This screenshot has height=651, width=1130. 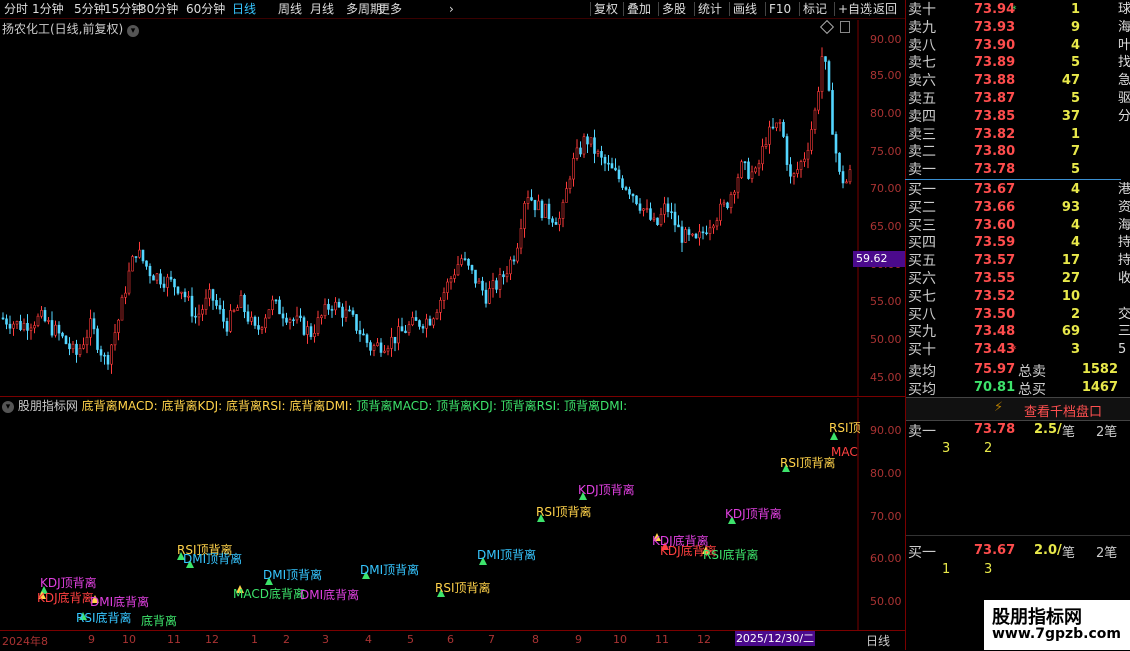 I want to click on buy-level-row: 买九 73.48 69 三, so click(x=1018, y=332).